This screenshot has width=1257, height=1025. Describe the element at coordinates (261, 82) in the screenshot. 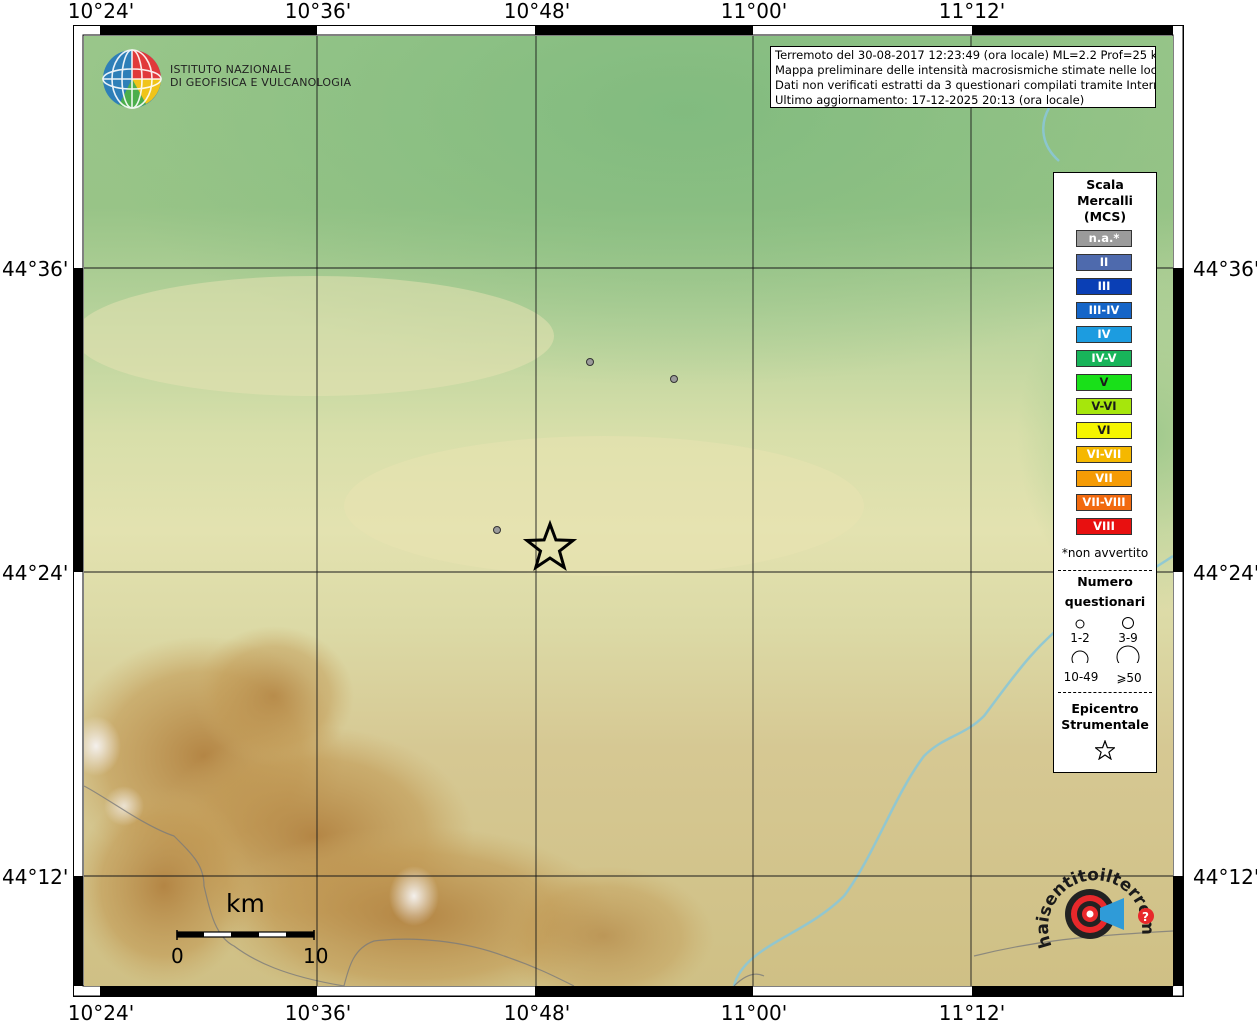

I see `ingv-line-2: DI GEOFISICA E VULCANOLOGIA` at that location.